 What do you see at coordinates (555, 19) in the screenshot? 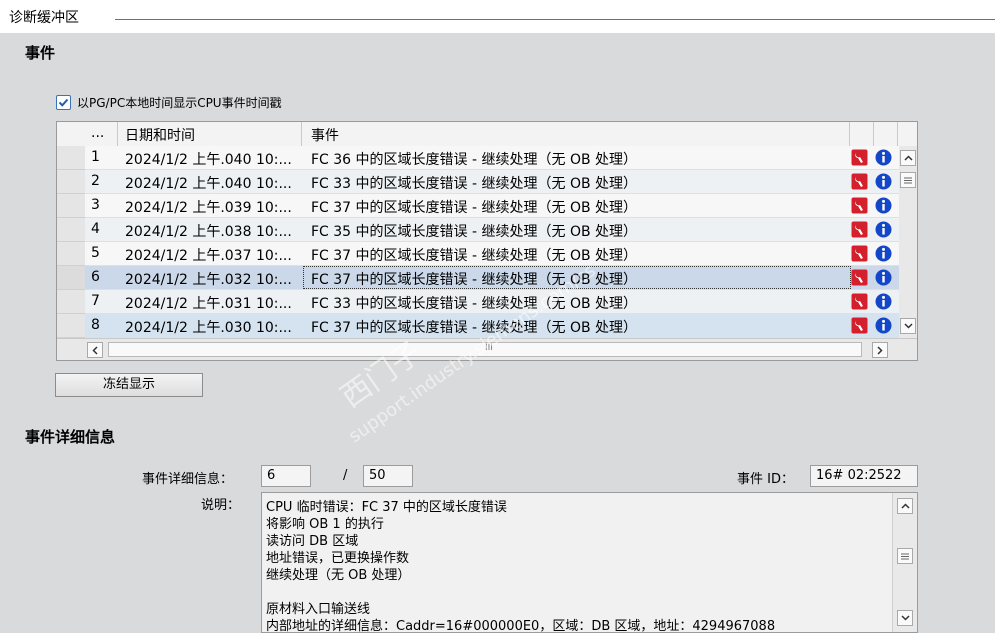
I see `header-divider` at bounding box center [555, 19].